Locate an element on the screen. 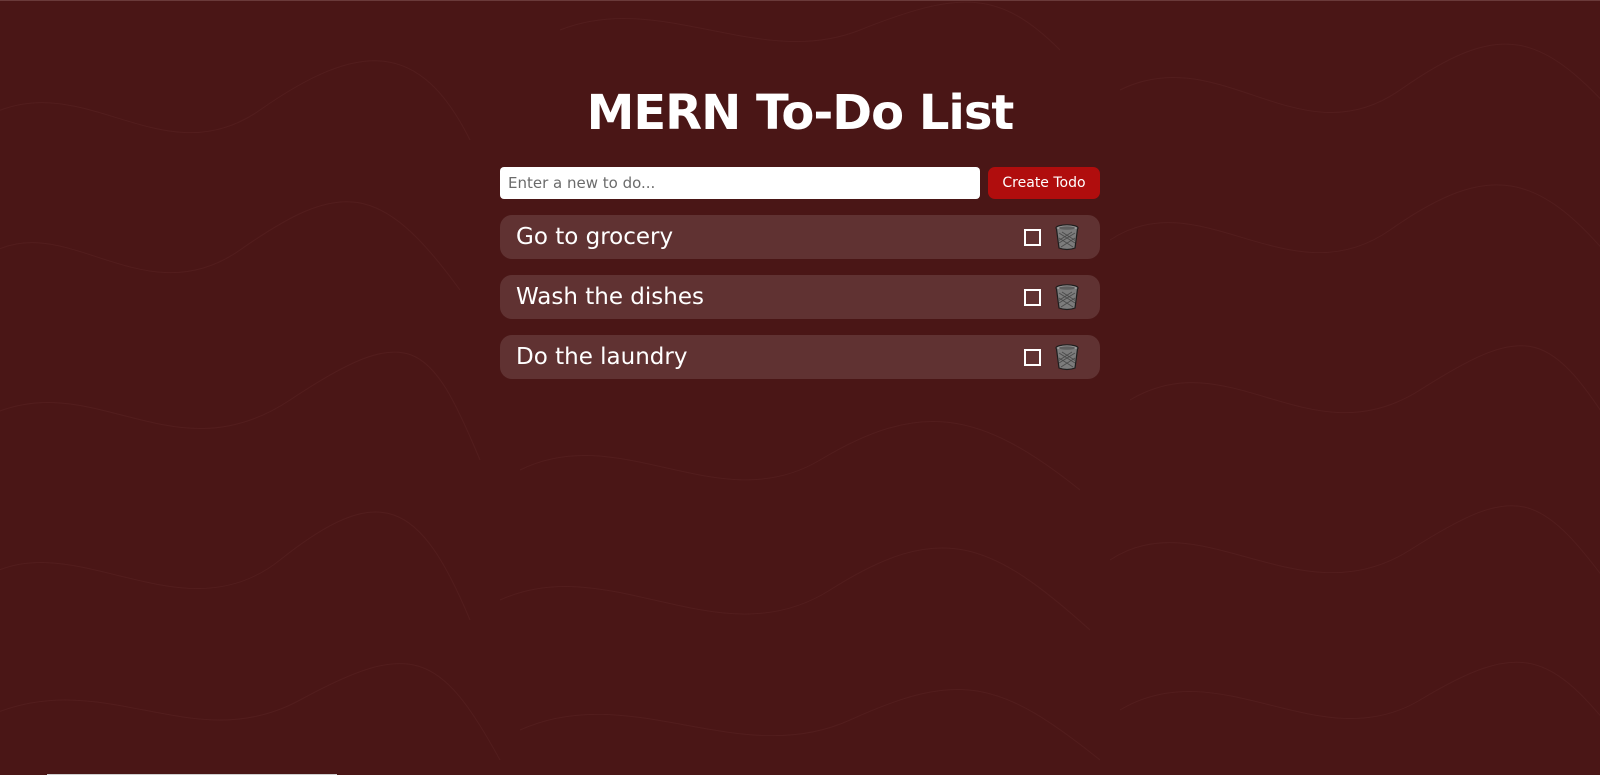  create-todo-form: Create Todo is located at coordinates (800, 183).